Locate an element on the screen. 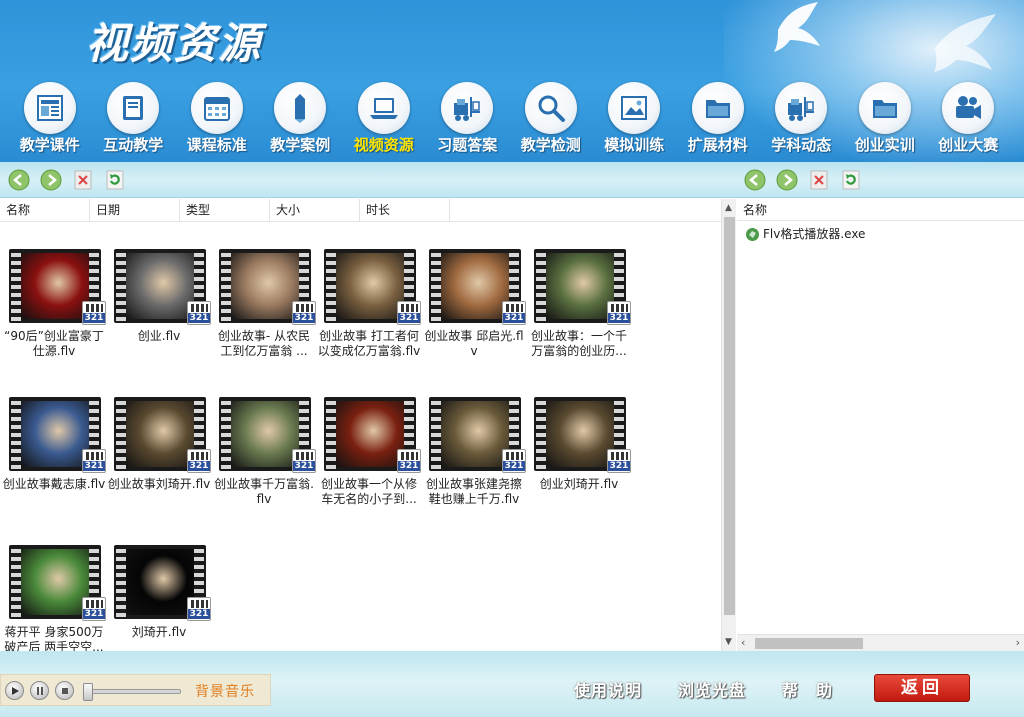 The height and width of the screenshot is (717, 1024). refresh-button is located at coordinates (115, 180).